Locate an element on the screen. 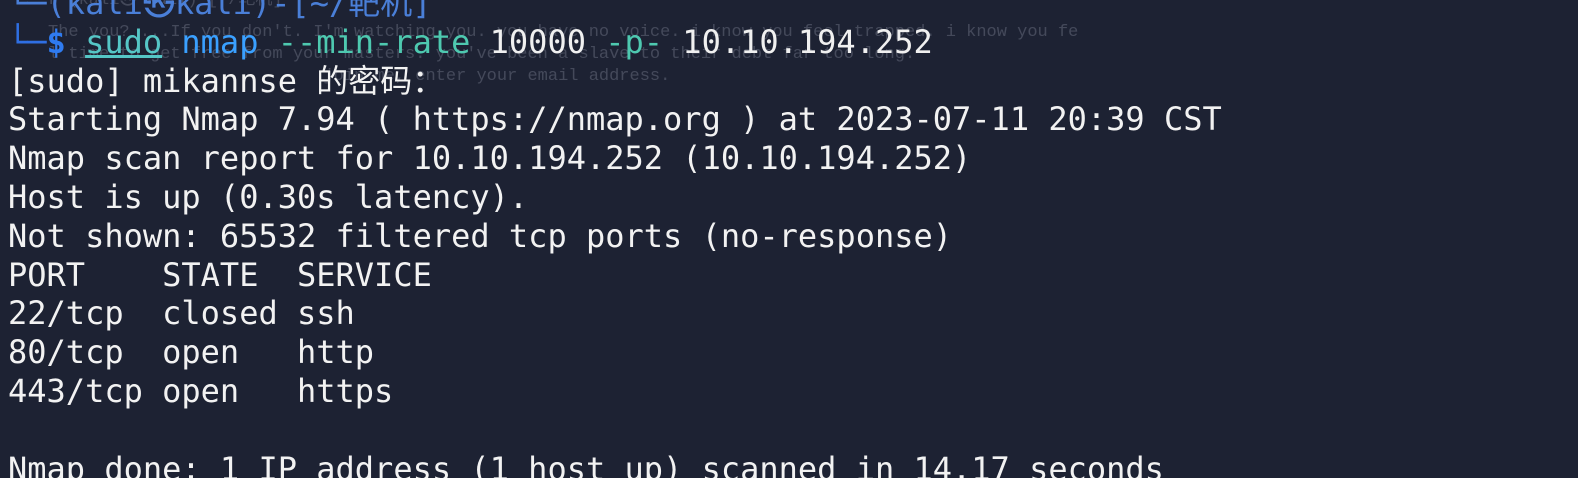 The height and width of the screenshot is (478, 1578). sudo-password-prompt: [sudo] mikannse 的密码： is located at coordinates (226, 80).